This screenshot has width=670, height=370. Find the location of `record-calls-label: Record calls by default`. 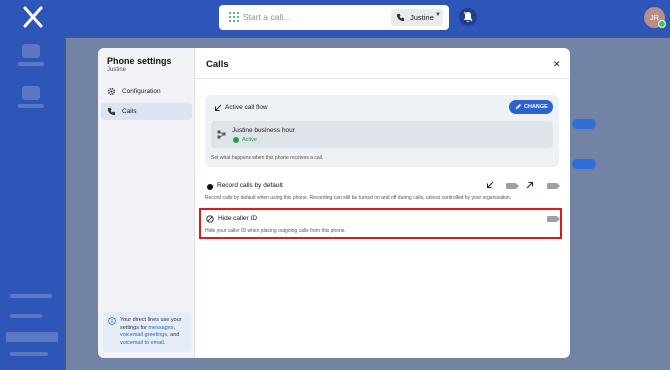

record-calls-label: Record calls by default is located at coordinates (250, 185).